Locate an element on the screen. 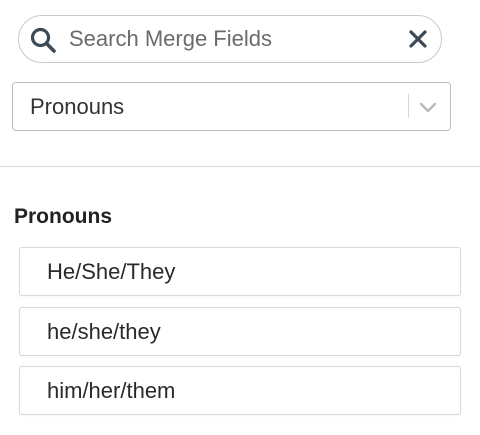 Image resolution: width=480 pixels, height=435 pixels. merge-field-item: He/She/They is located at coordinates (240, 271).